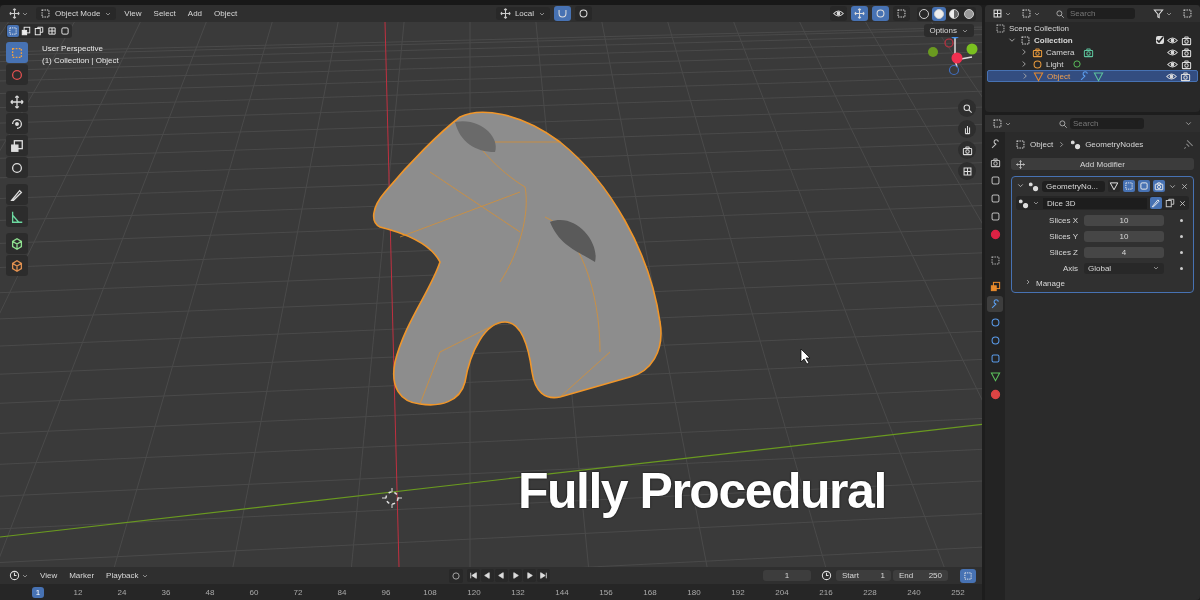  Describe the element at coordinates (127, 575) in the screenshot. I see `menu-item: Playback` at that location.